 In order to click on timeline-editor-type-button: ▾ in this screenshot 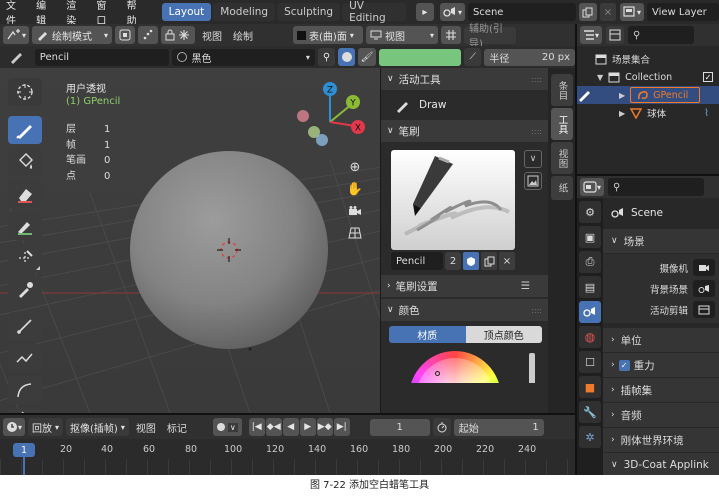, I will do `click(14, 427)`.